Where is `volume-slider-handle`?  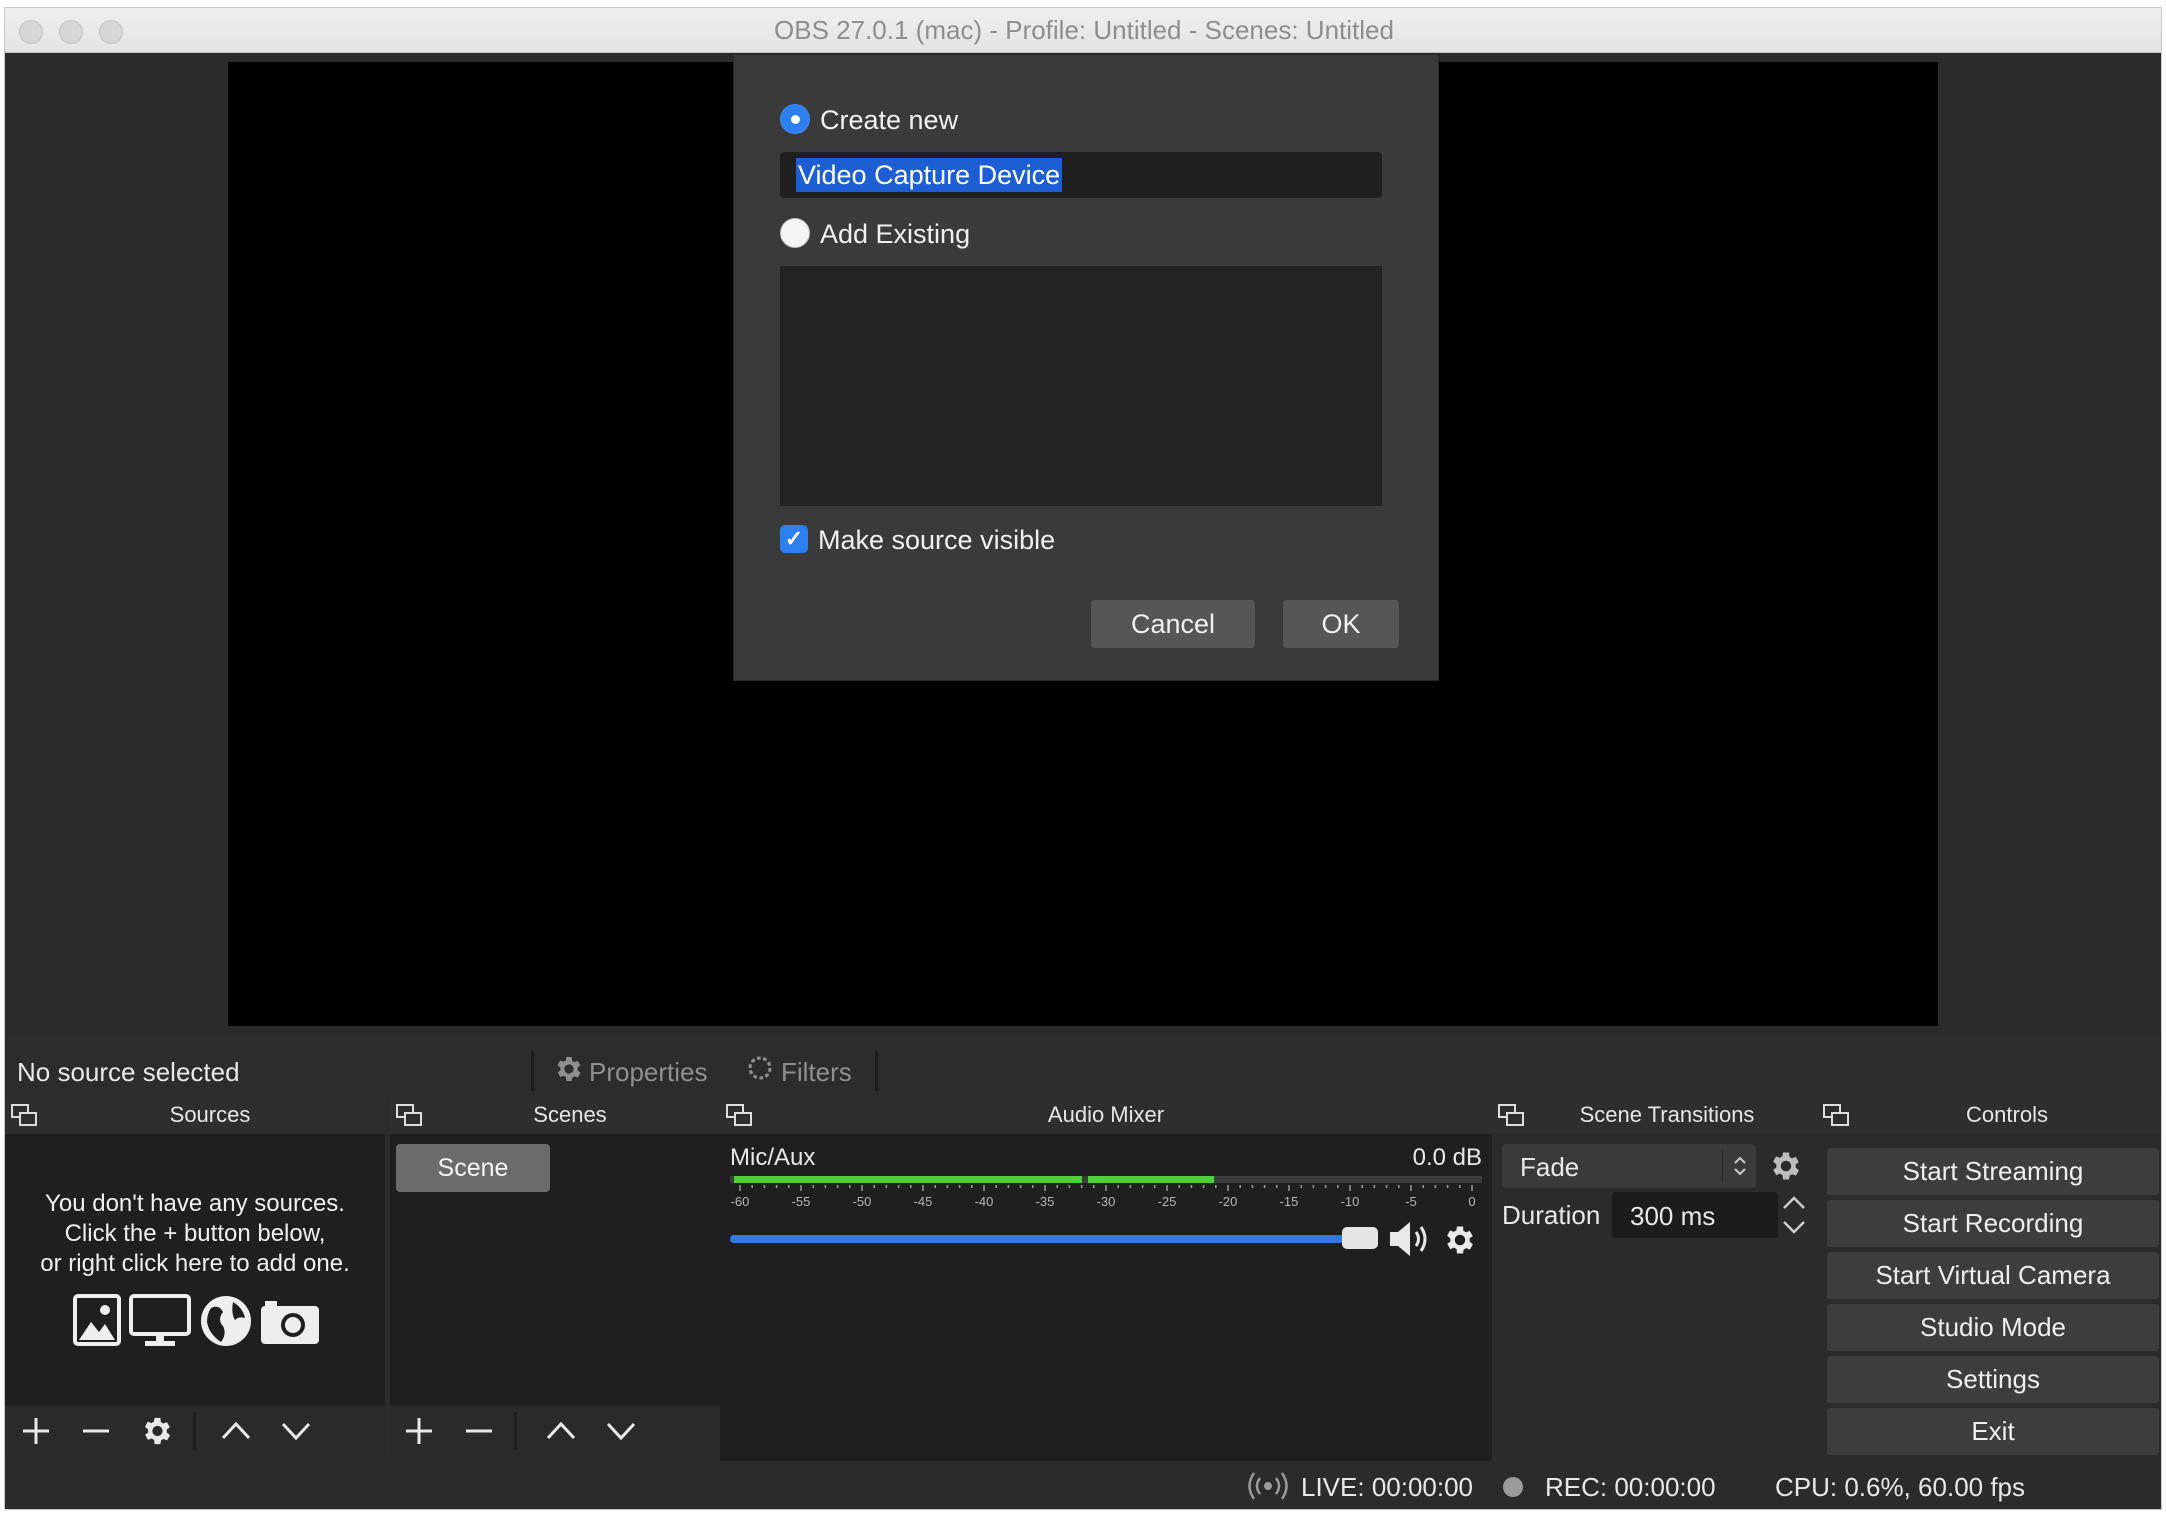
volume-slider-handle is located at coordinates (1360, 1238).